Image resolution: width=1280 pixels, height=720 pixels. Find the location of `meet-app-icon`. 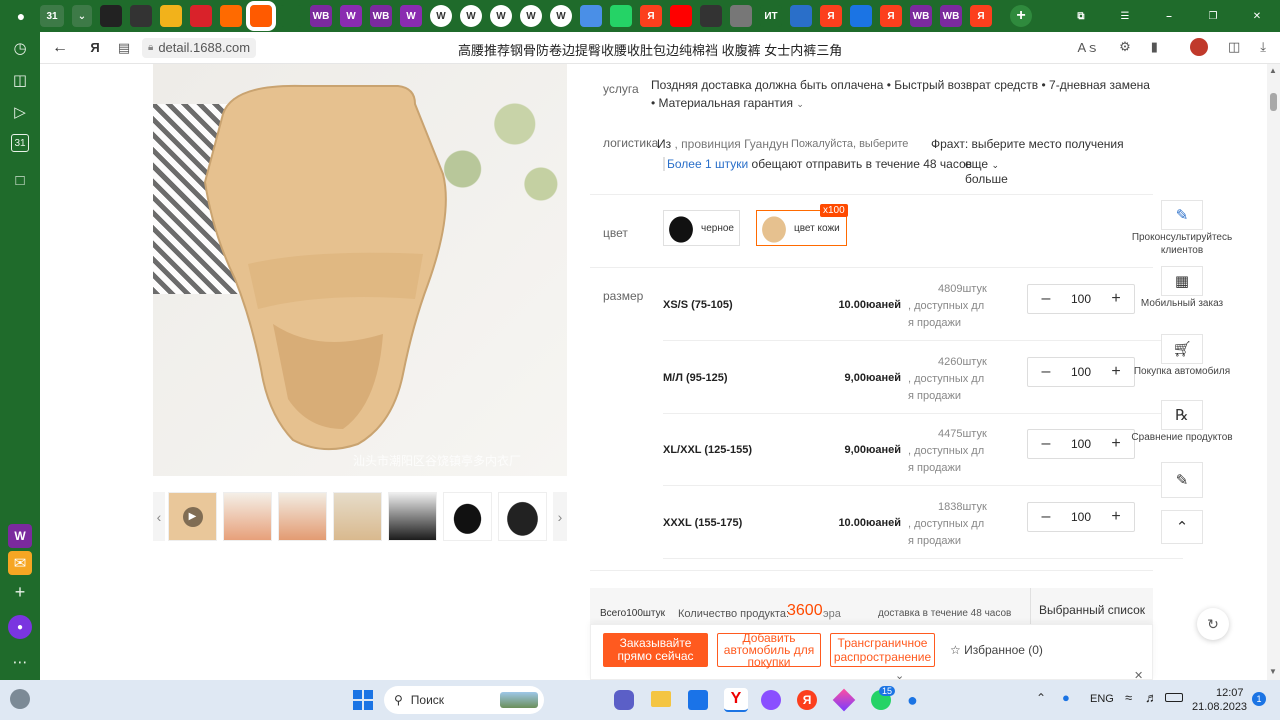

meet-app-icon is located at coordinates (624, 700).